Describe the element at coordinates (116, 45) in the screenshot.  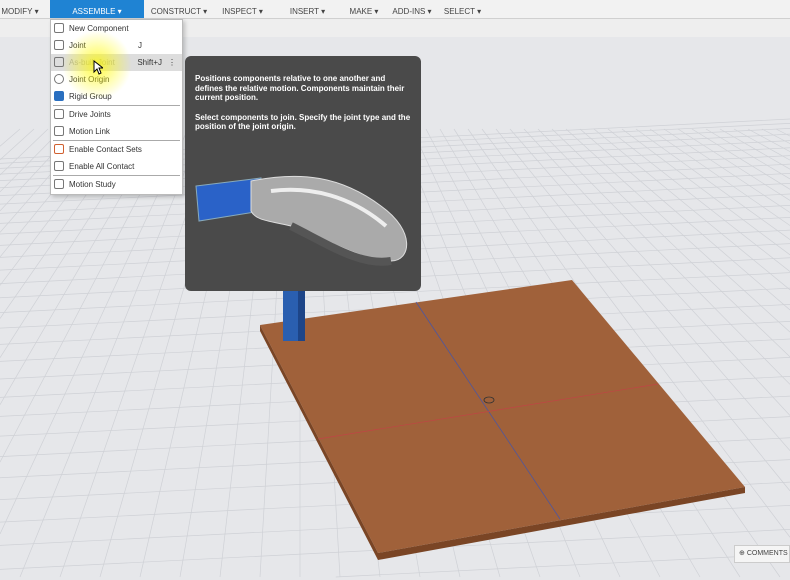
I see `menu-item-joint: Joint J` at that location.